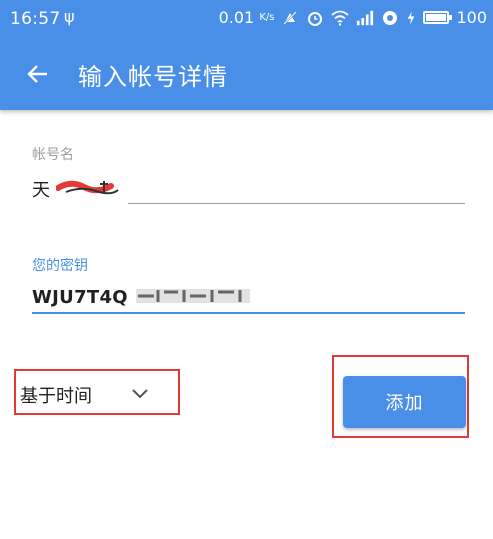 Image resolution: width=493 pixels, height=539 pixels. Describe the element at coordinates (296, 203) in the screenshot. I see `account-name-underline` at that location.